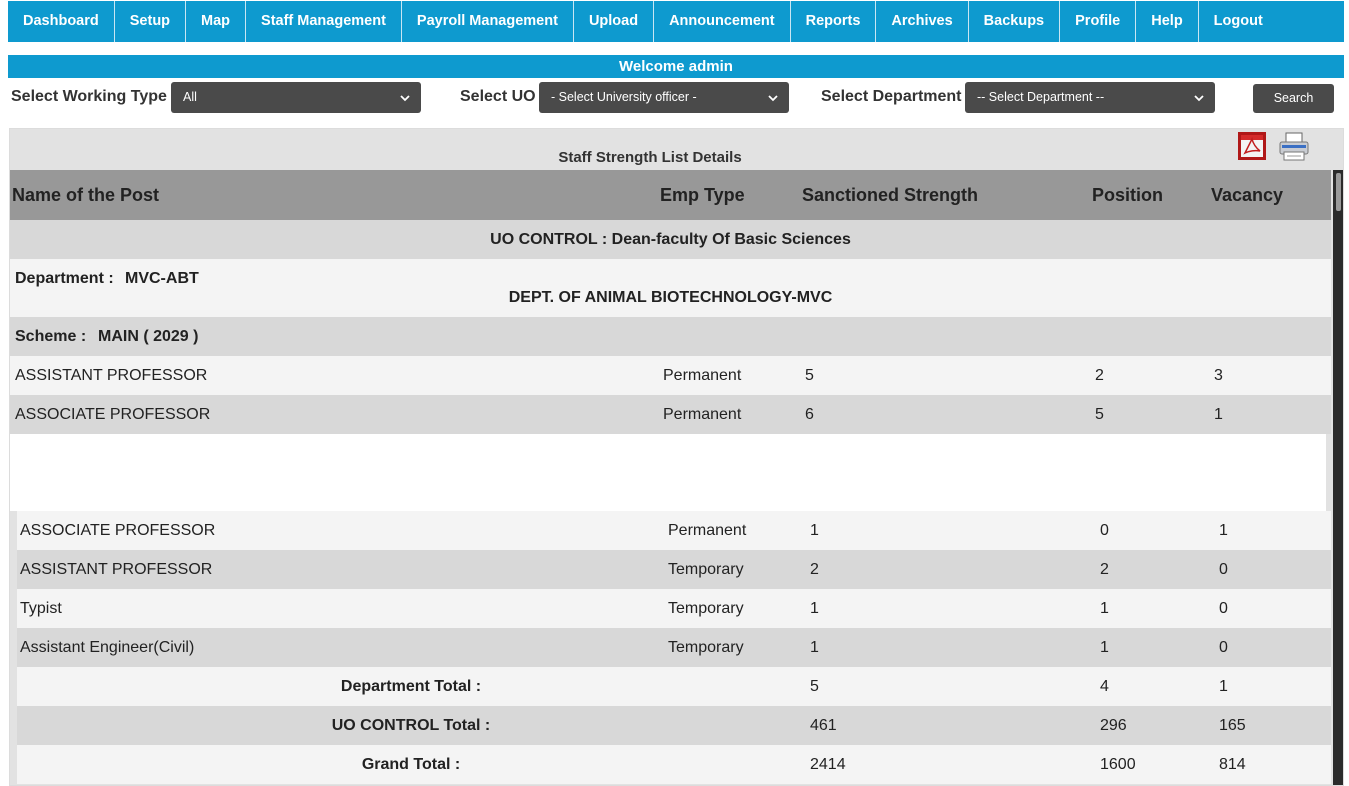  I want to click on nav-profile: Profile, so click(1098, 21).